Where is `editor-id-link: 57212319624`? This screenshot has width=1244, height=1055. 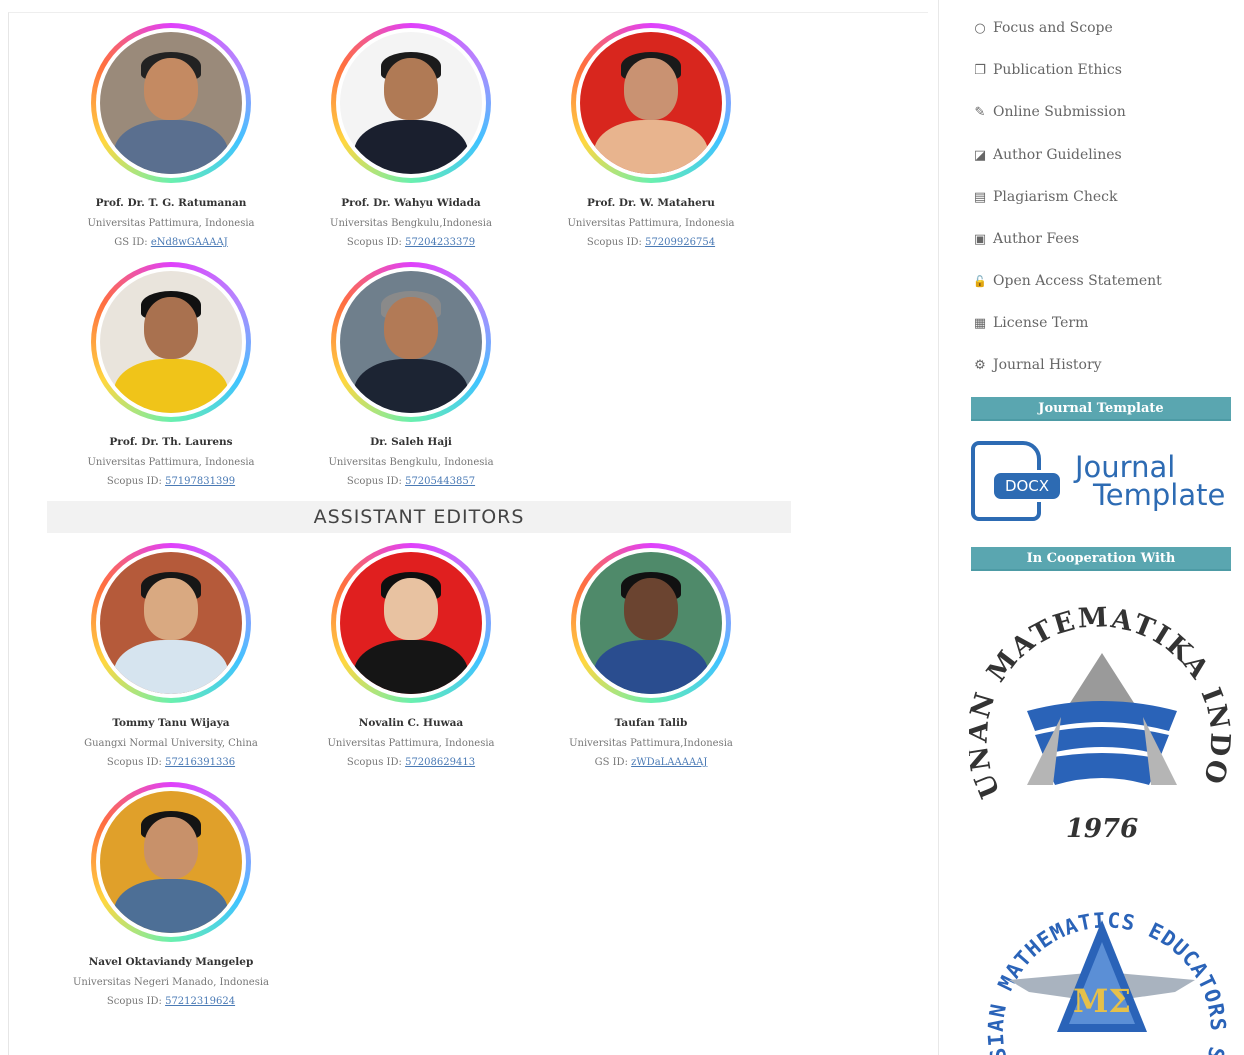
editor-id-link: 57212319624 is located at coordinates (200, 1001).